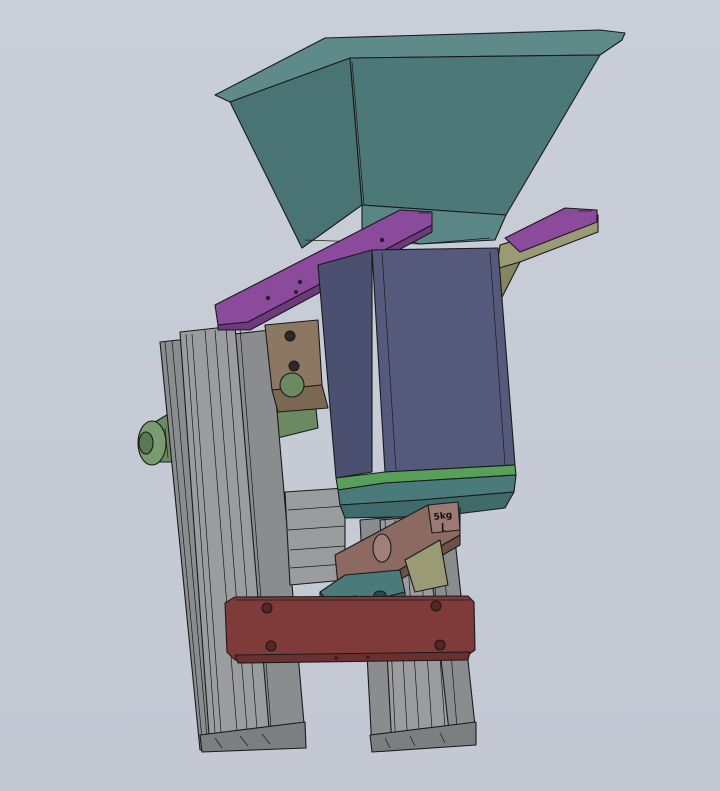  I want to click on motor-mount-block, so click(296, 366).